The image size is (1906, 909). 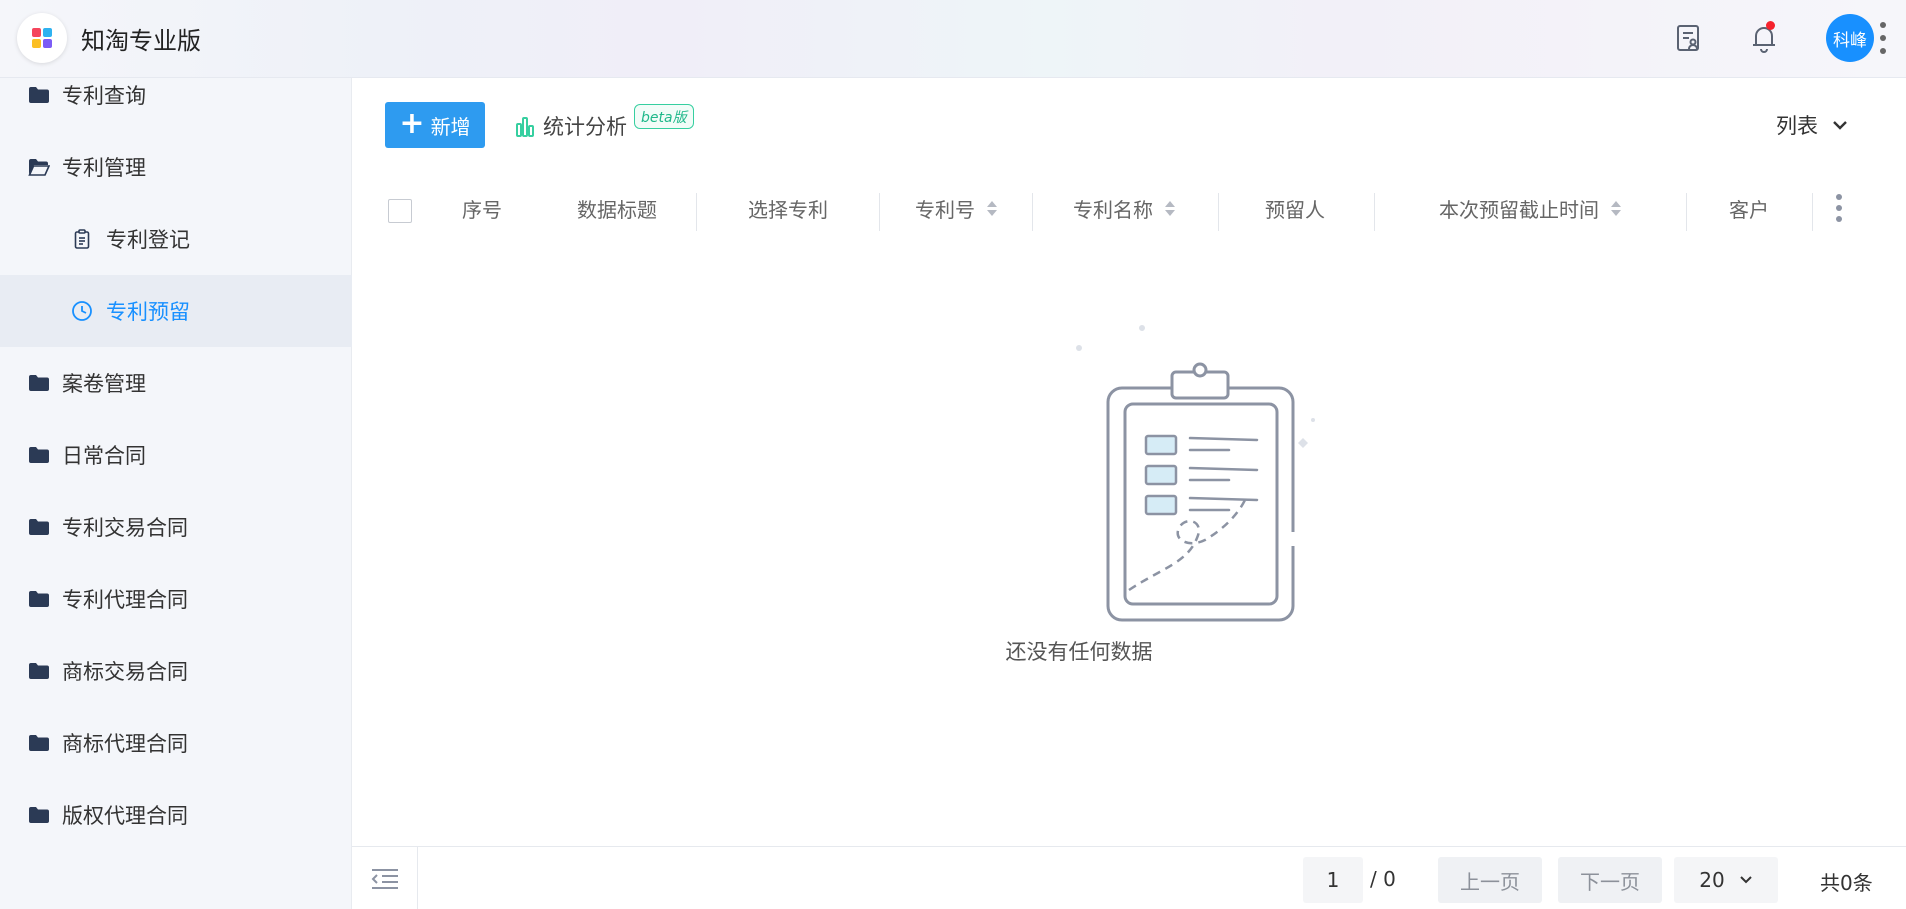 What do you see at coordinates (1490, 880) in the screenshot?
I see `prev-page-button: 上一页` at bounding box center [1490, 880].